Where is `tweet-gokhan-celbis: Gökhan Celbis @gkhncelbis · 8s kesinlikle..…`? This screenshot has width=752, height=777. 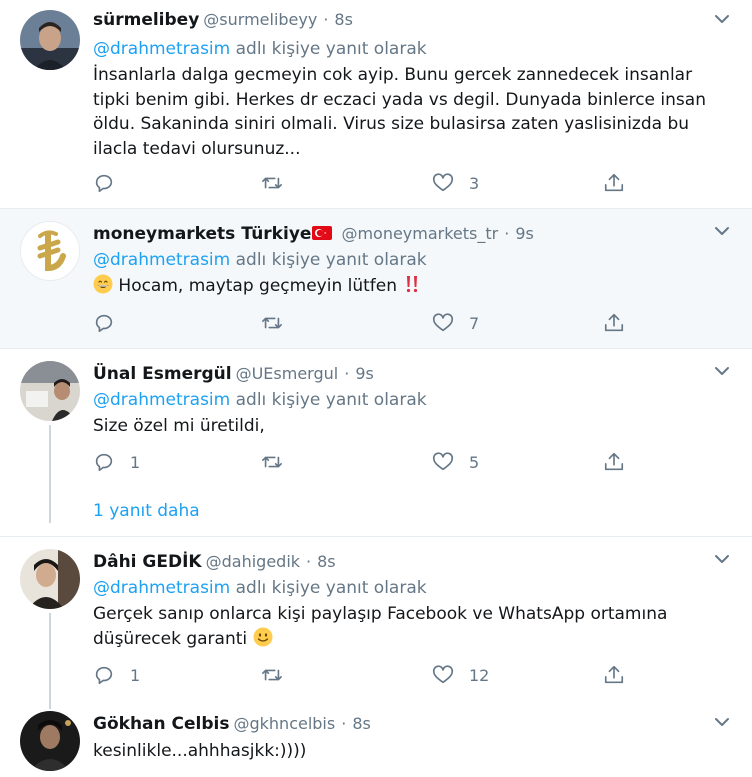 tweet-gokhan-celbis: Gökhan Celbis @gkhncelbis · 8s kesinlikle..… is located at coordinates (376, 742).